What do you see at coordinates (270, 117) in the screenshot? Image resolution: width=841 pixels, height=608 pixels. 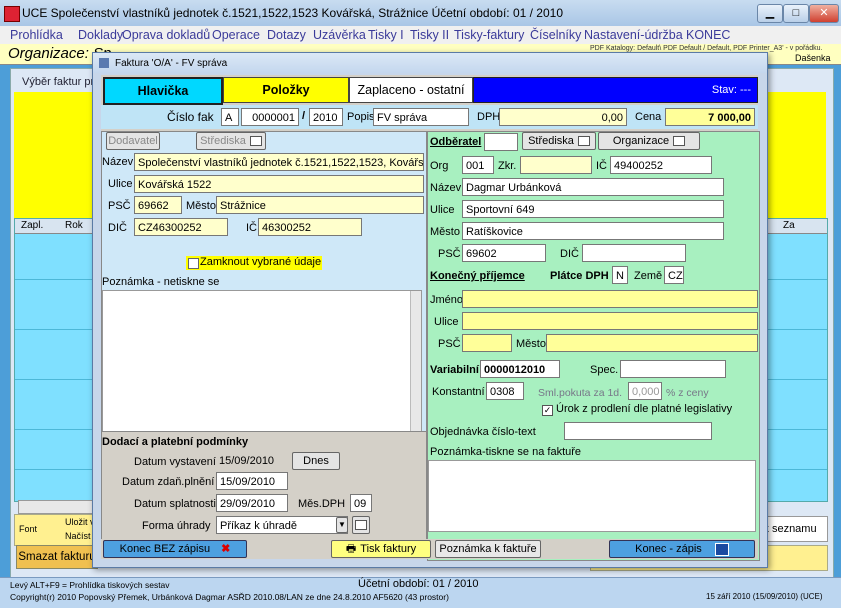 I see `invoice-number-field: 0000001` at bounding box center [270, 117].